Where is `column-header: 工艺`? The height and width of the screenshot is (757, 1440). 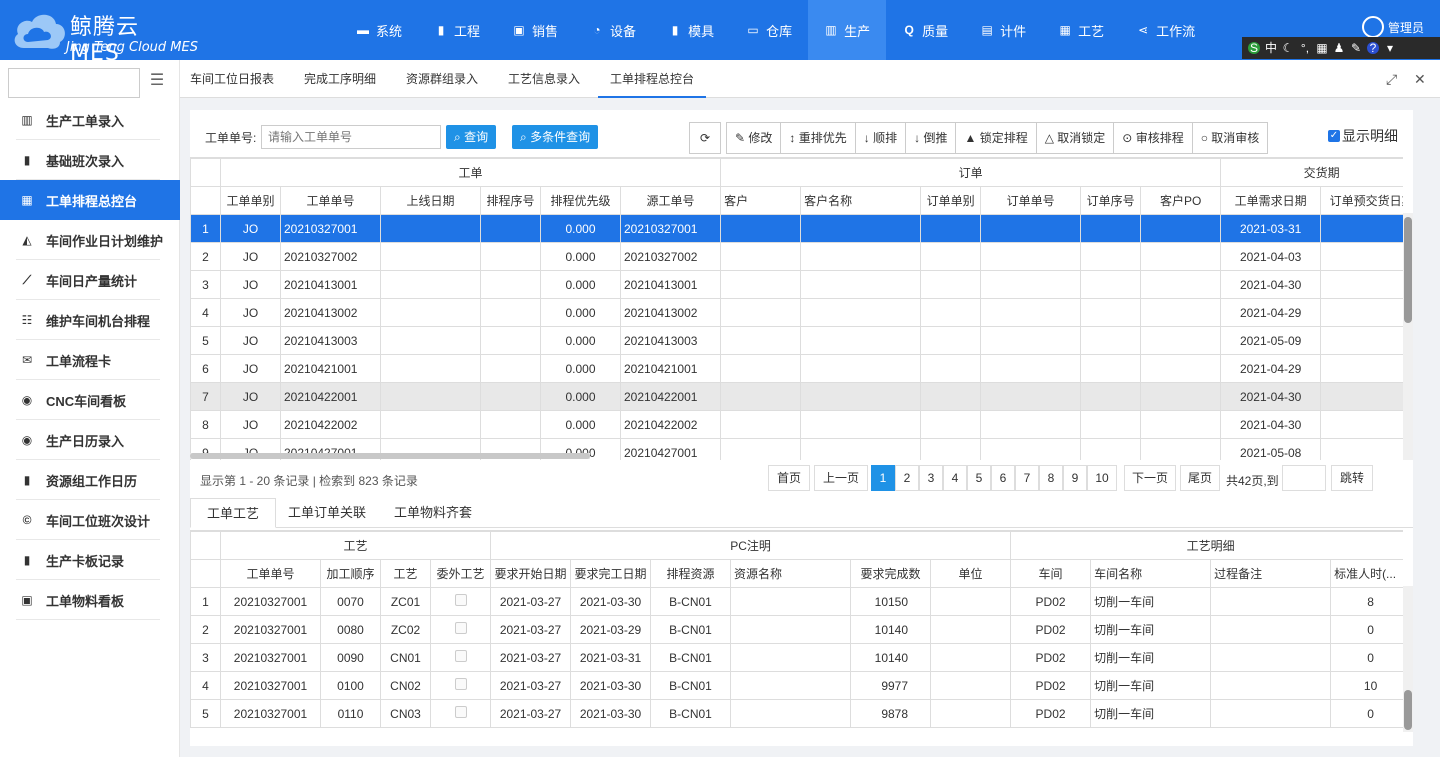
column-header: 工艺 is located at coordinates (405, 573).